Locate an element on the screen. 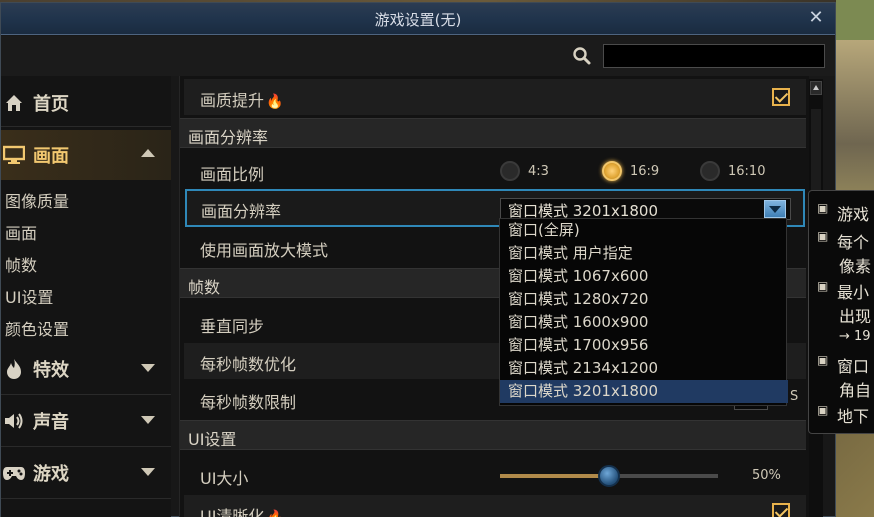 The width and height of the screenshot is (874, 517). setting-label: 每秒帧数优化 is located at coordinates (248, 364).